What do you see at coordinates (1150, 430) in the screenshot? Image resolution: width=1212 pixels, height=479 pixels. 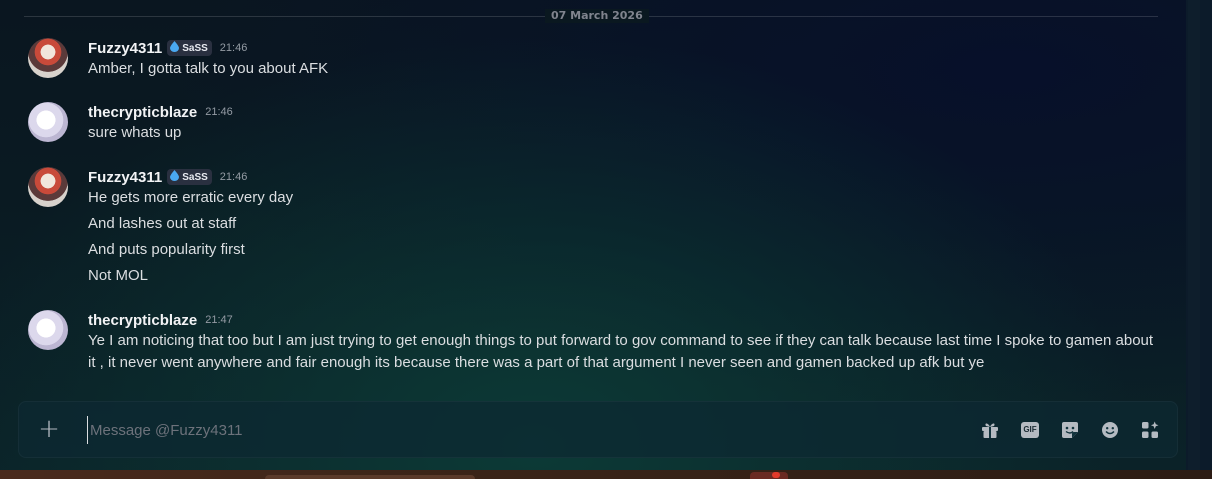 I see `apps-icon` at bounding box center [1150, 430].